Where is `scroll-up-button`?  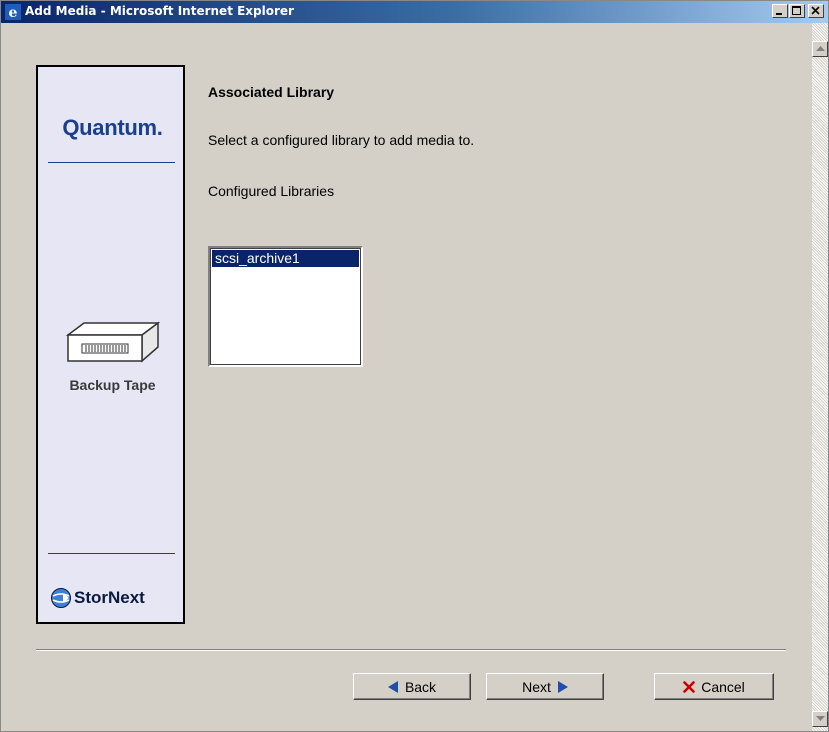
scroll-up-button is located at coordinates (820, 49).